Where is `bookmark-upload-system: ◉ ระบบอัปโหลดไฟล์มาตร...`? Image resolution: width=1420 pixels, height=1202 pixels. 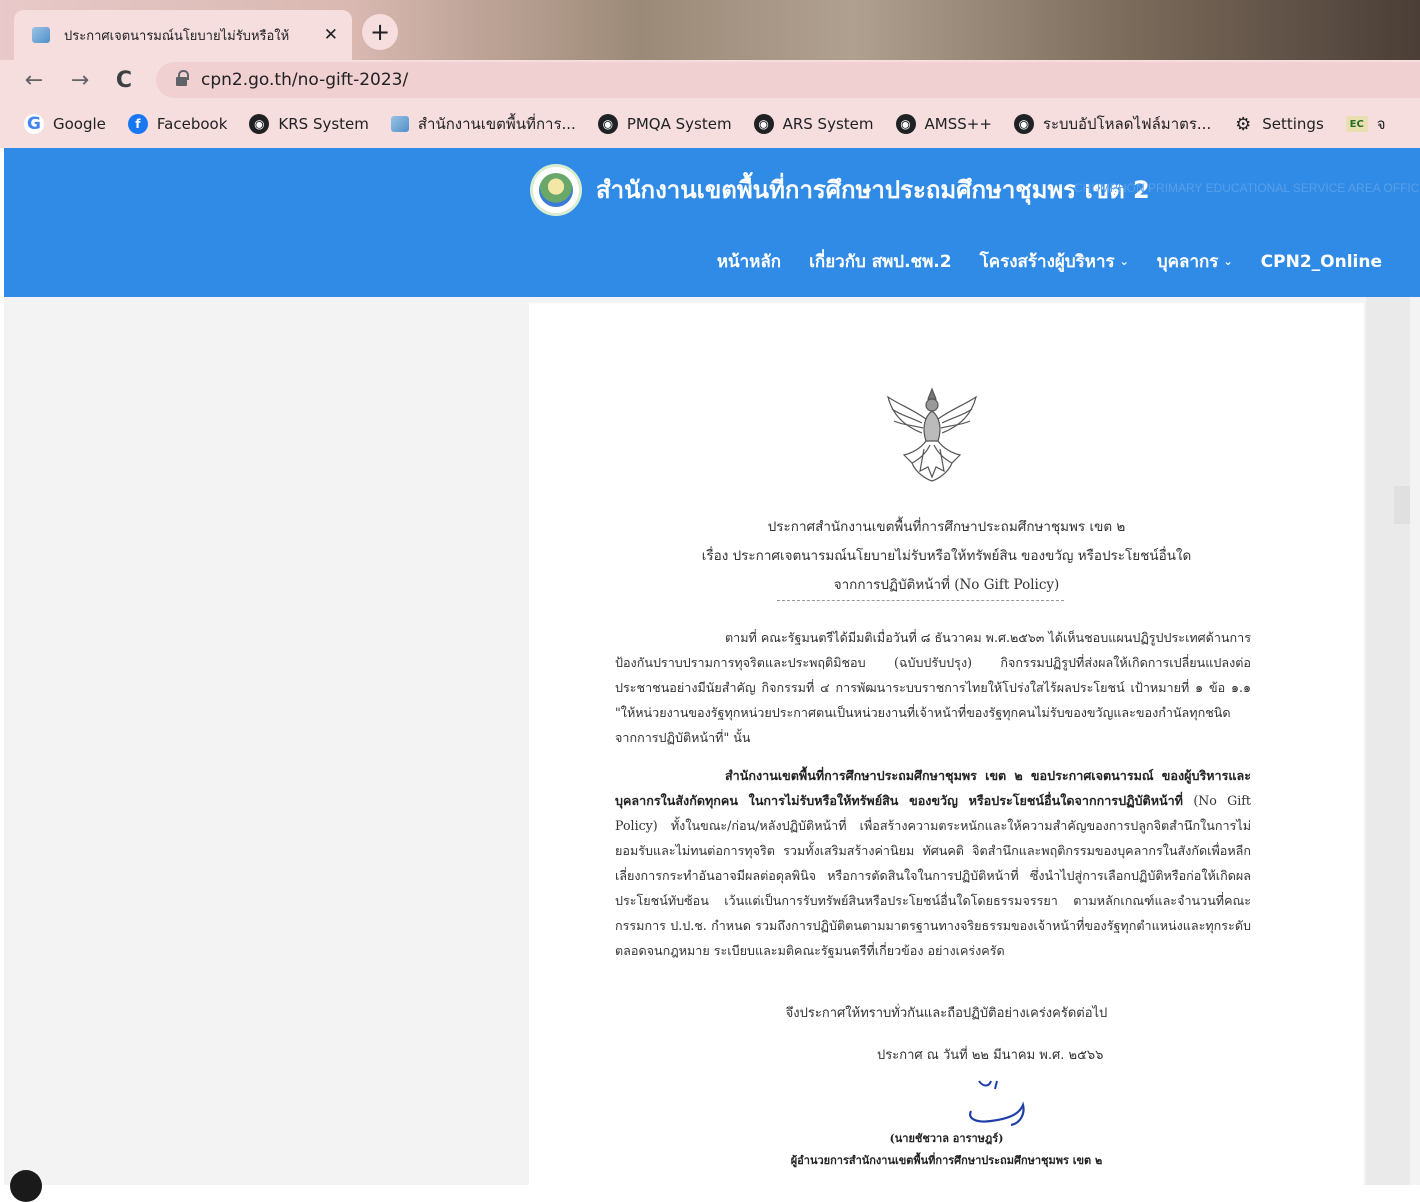 bookmark-upload-system: ◉ ระบบอัปโหลดไฟล์มาตร... is located at coordinates (1112, 124).